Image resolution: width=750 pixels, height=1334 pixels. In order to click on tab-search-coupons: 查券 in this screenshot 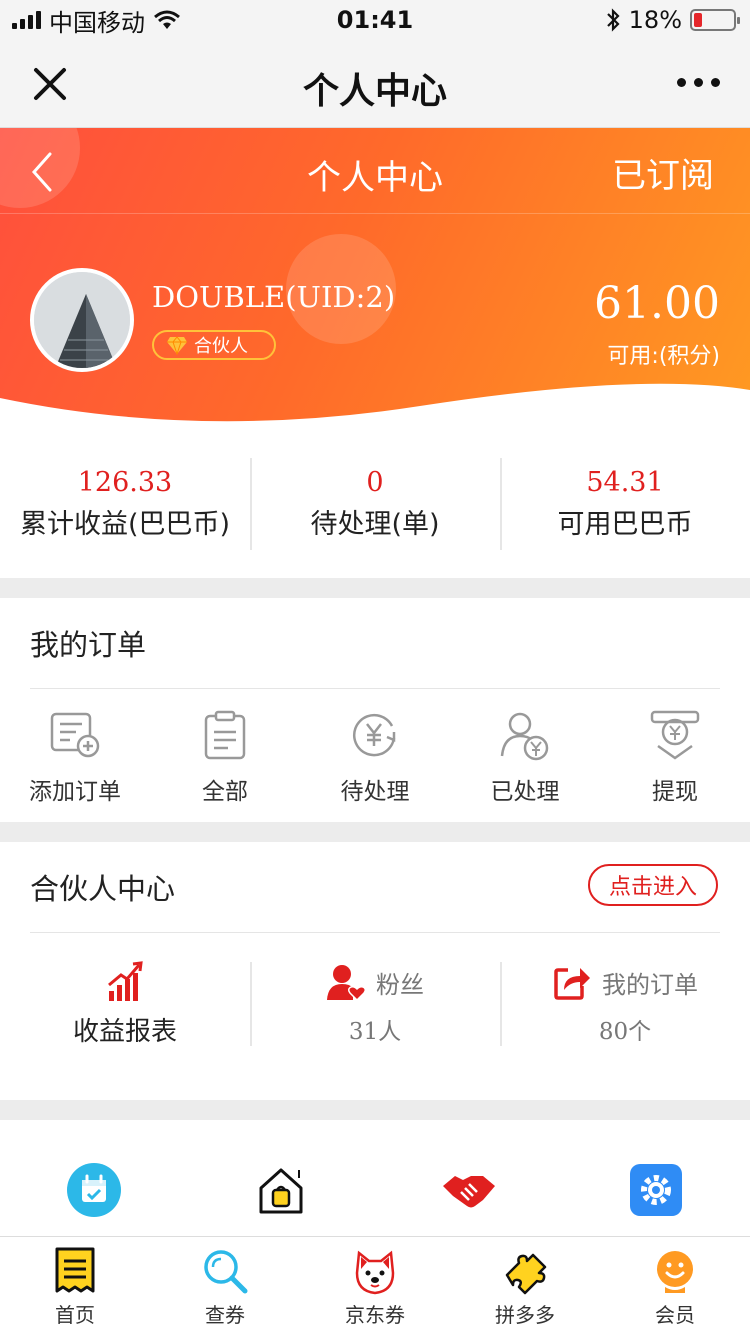, I will do `click(225, 1285)`.